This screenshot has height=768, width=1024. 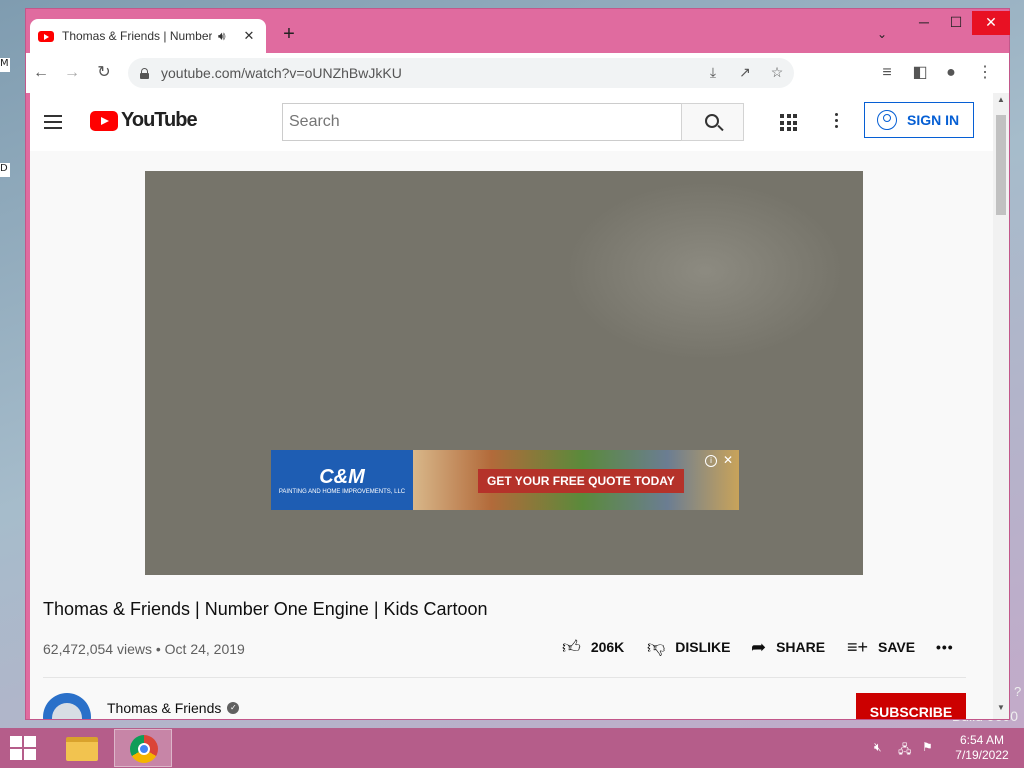 What do you see at coordinates (571, 647) in the screenshot?
I see `thumbs-up-icon: 👍︎` at bounding box center [571, 647].